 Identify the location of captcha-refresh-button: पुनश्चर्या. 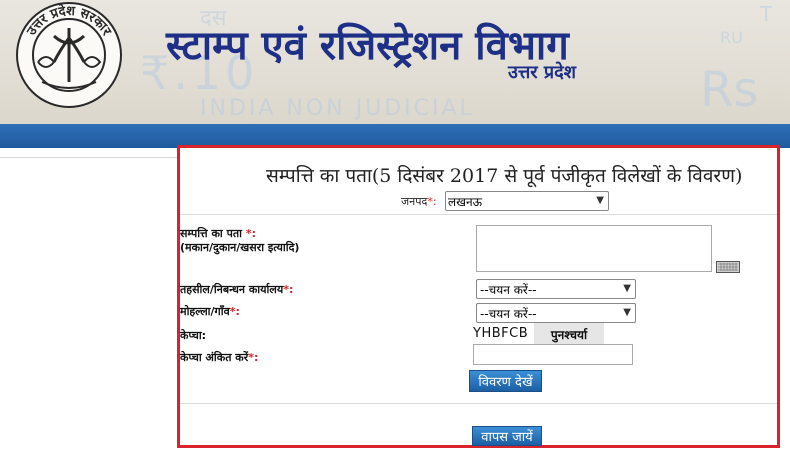
(569, 334).